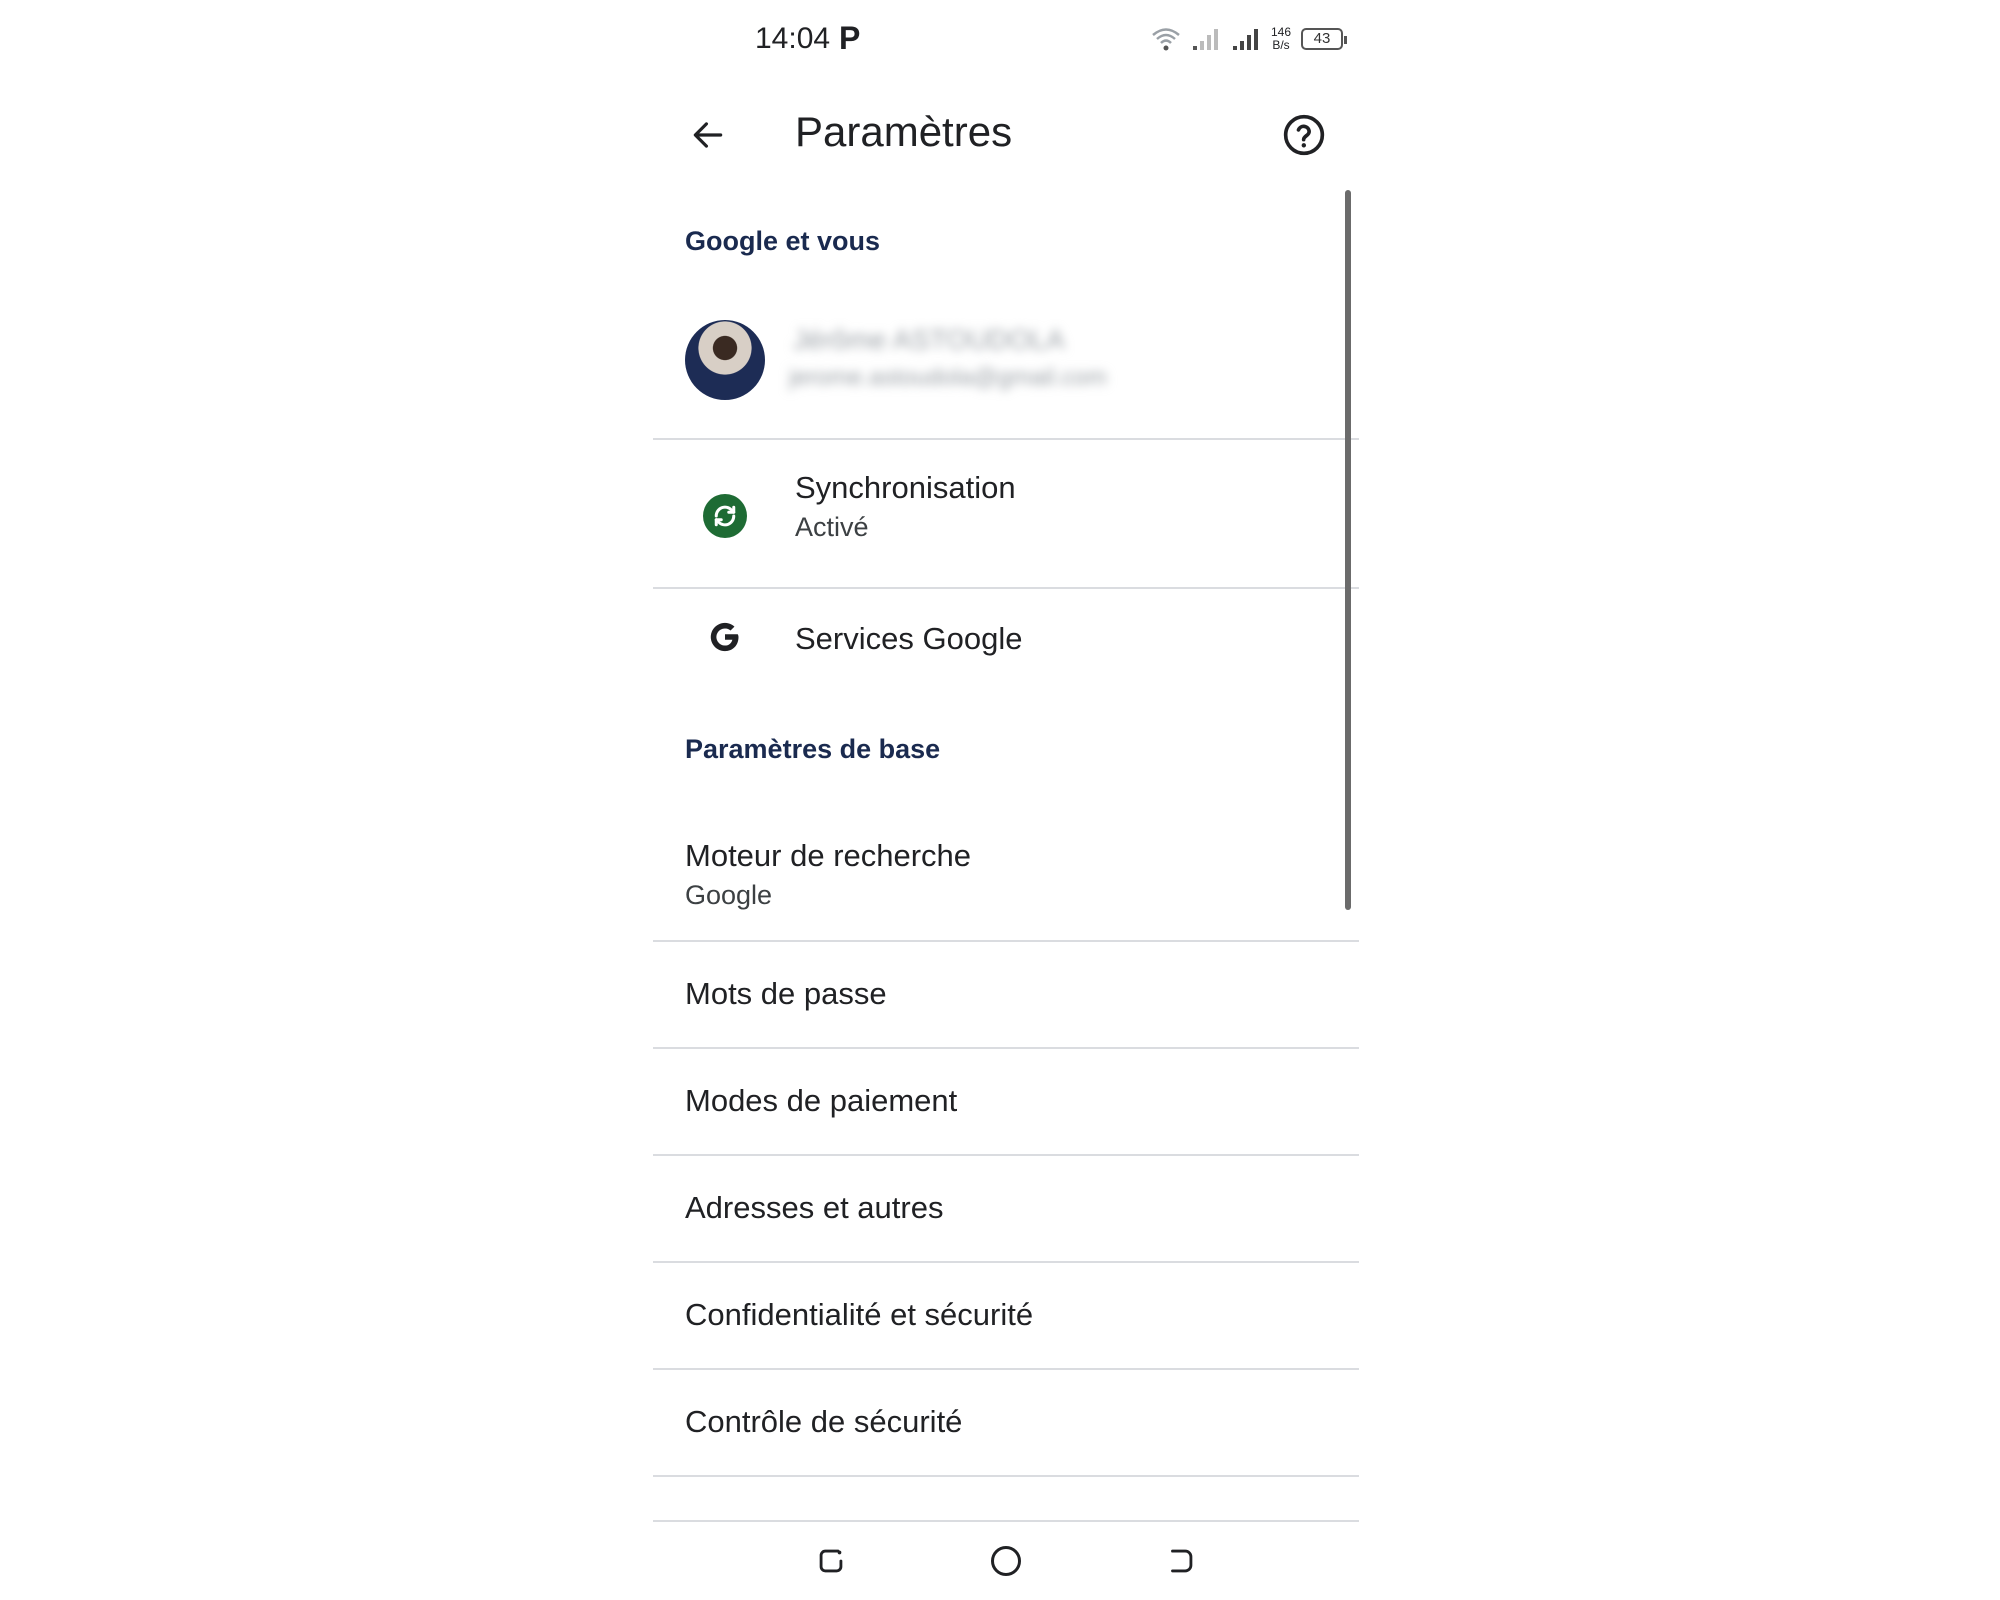 This screenshot has height=1600, width=2000. Describe the element at coordinates (813, 749) in the screenshot. I see `section-header-basics: Paramètres de base` at that location.